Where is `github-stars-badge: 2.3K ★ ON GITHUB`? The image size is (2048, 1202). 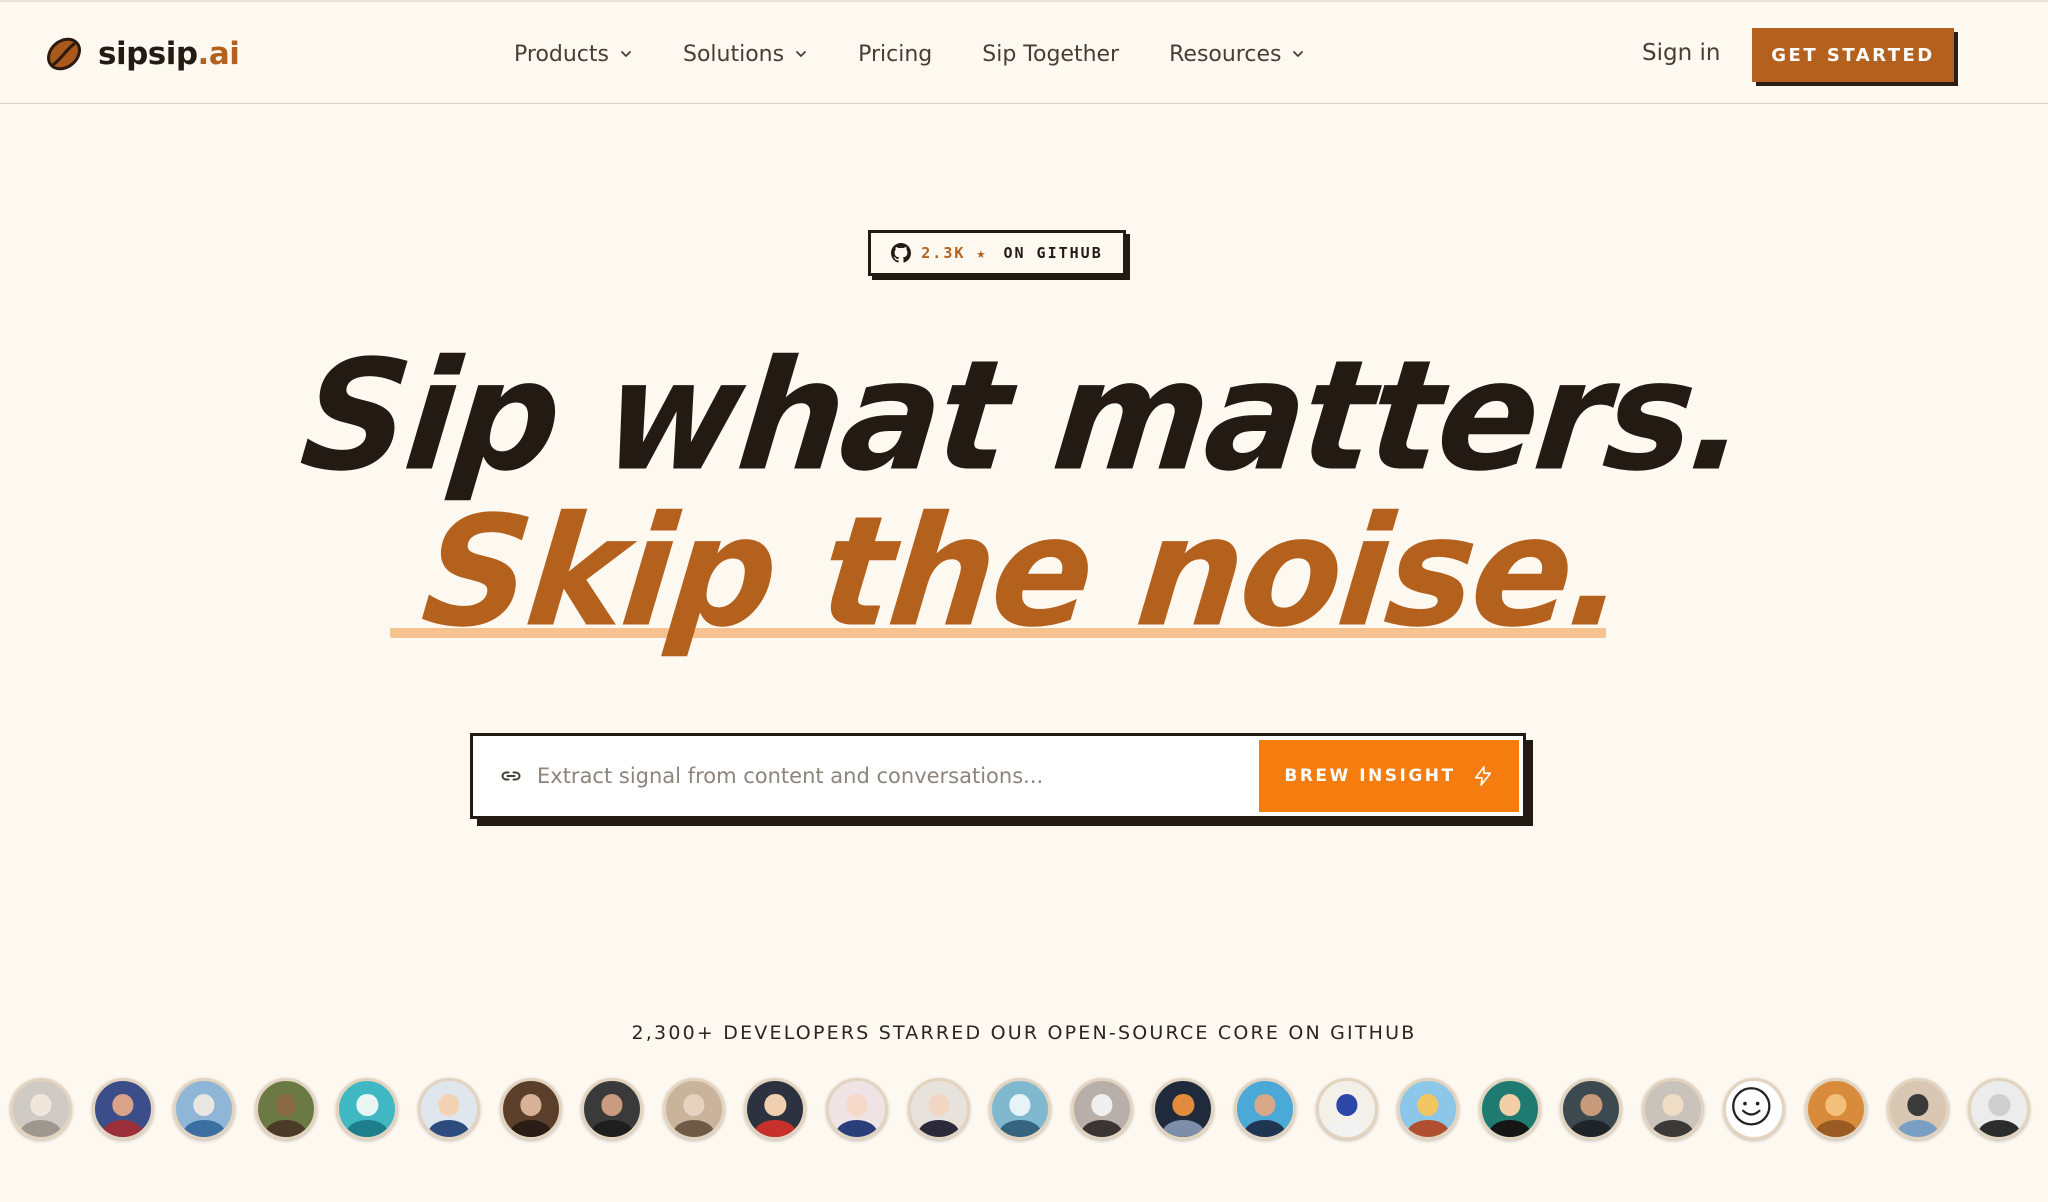
github-stars-badge: 2.3K ★ ON GITHUB is located at coordinates (997, 253).